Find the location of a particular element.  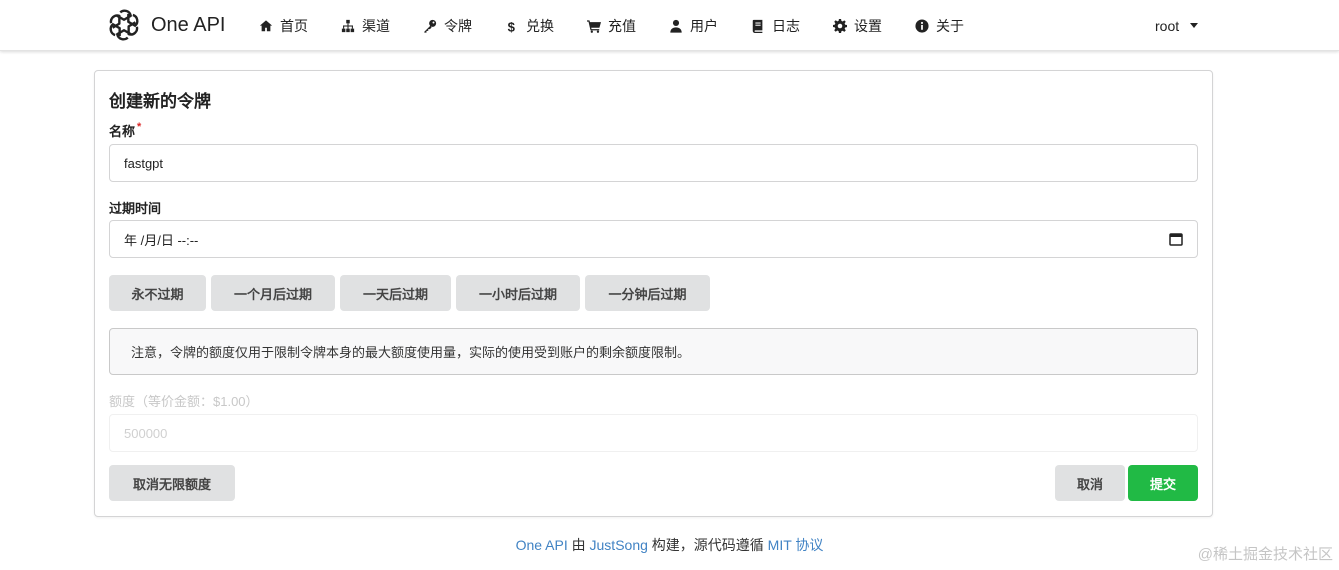

footer-by-text: 由 is located at coordinates (578, 545).